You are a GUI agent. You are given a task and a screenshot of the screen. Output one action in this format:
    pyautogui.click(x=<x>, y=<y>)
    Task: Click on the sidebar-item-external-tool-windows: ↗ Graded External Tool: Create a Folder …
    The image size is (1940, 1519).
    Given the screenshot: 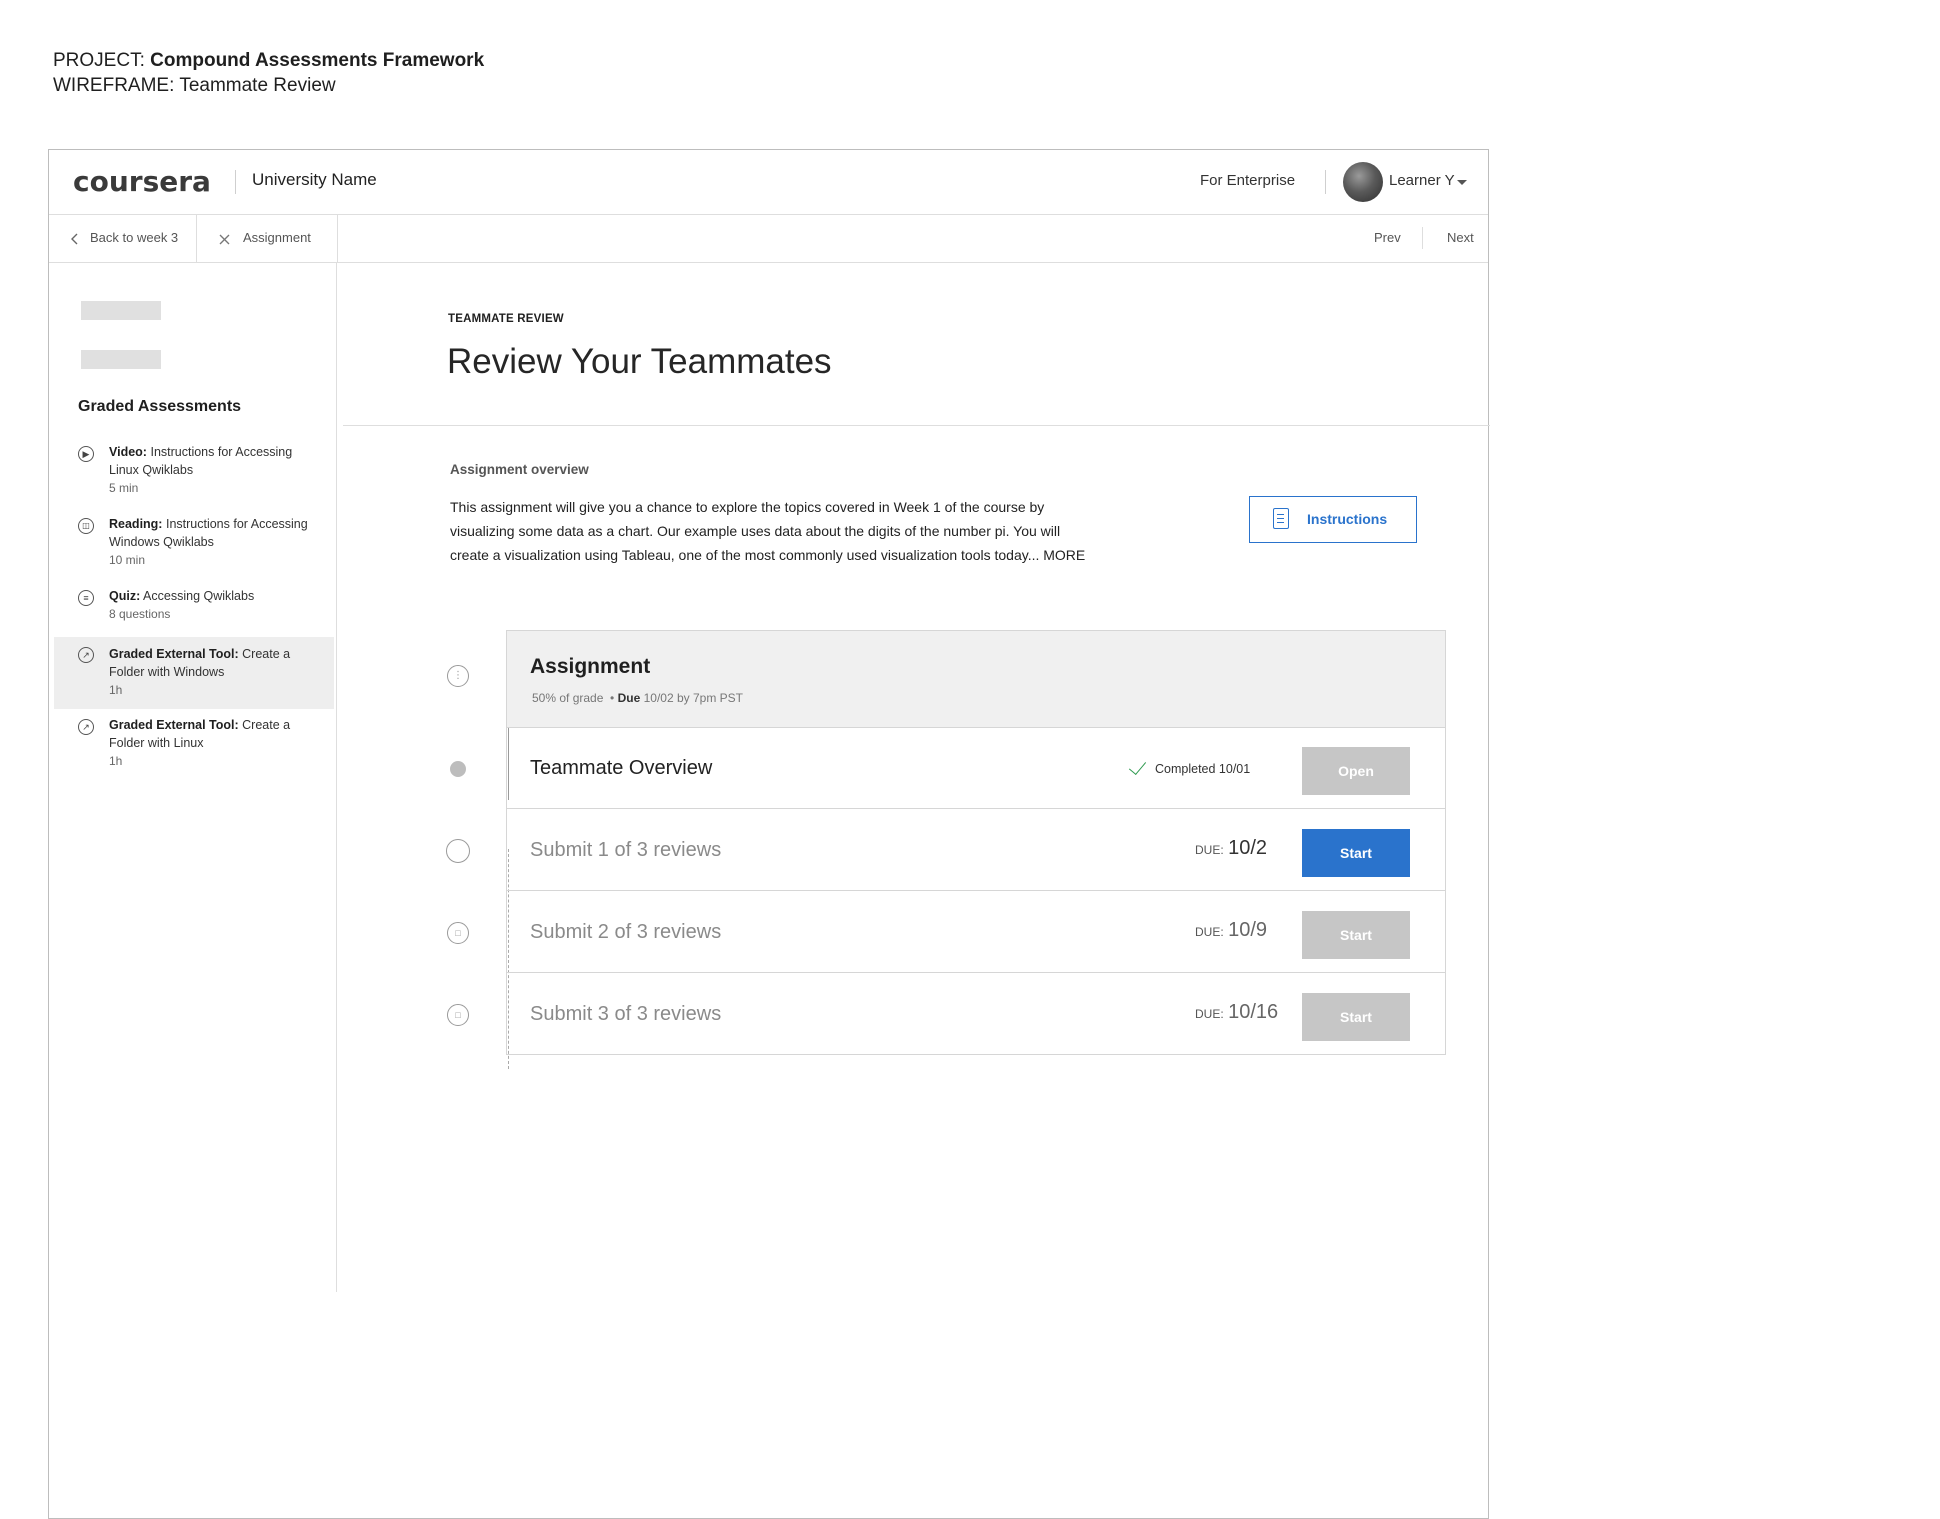 What is the action you would take?
    pyautogui.click(x=194, y=673)
    